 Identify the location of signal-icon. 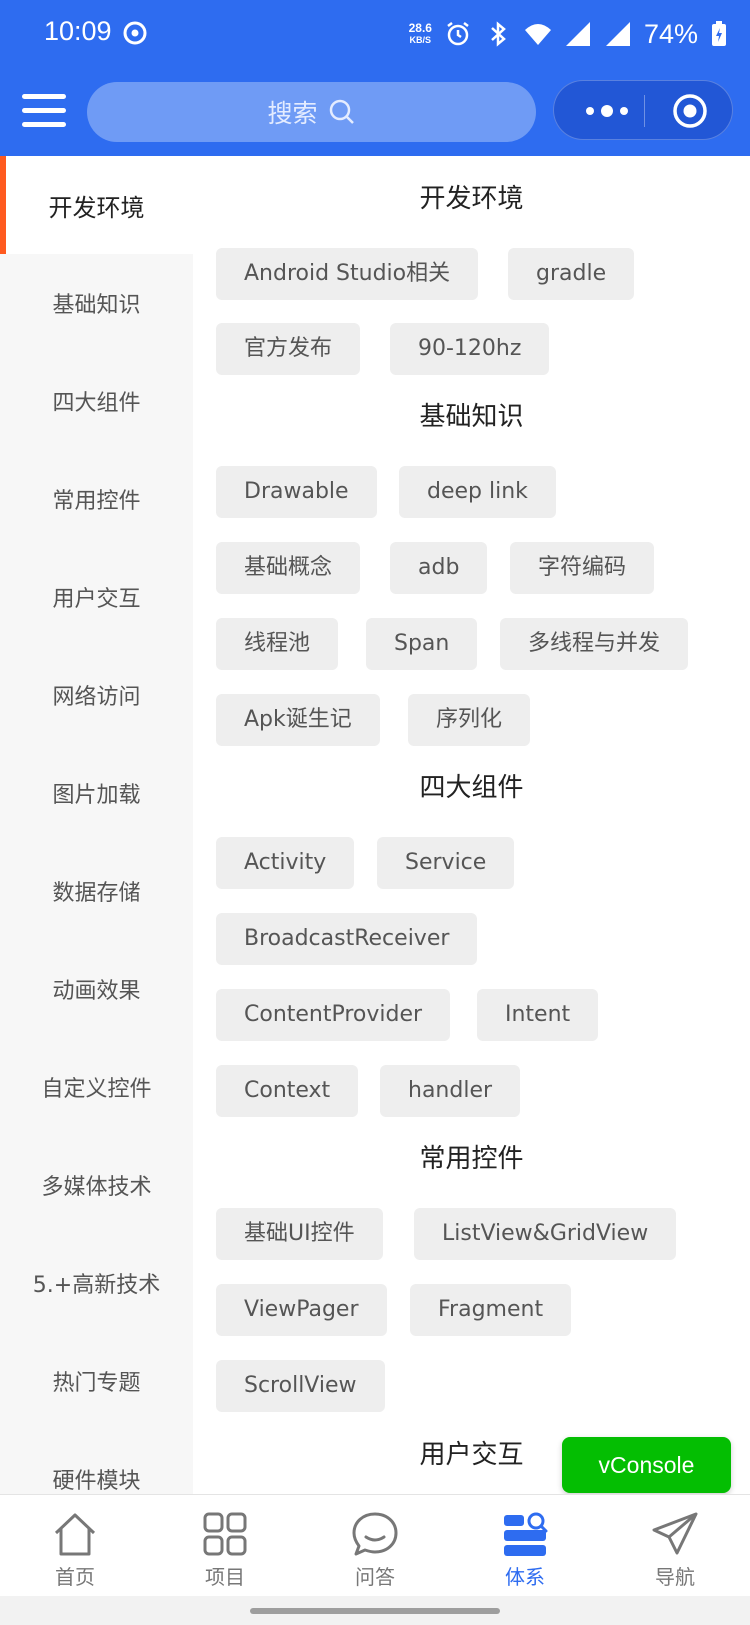
(577, 34).